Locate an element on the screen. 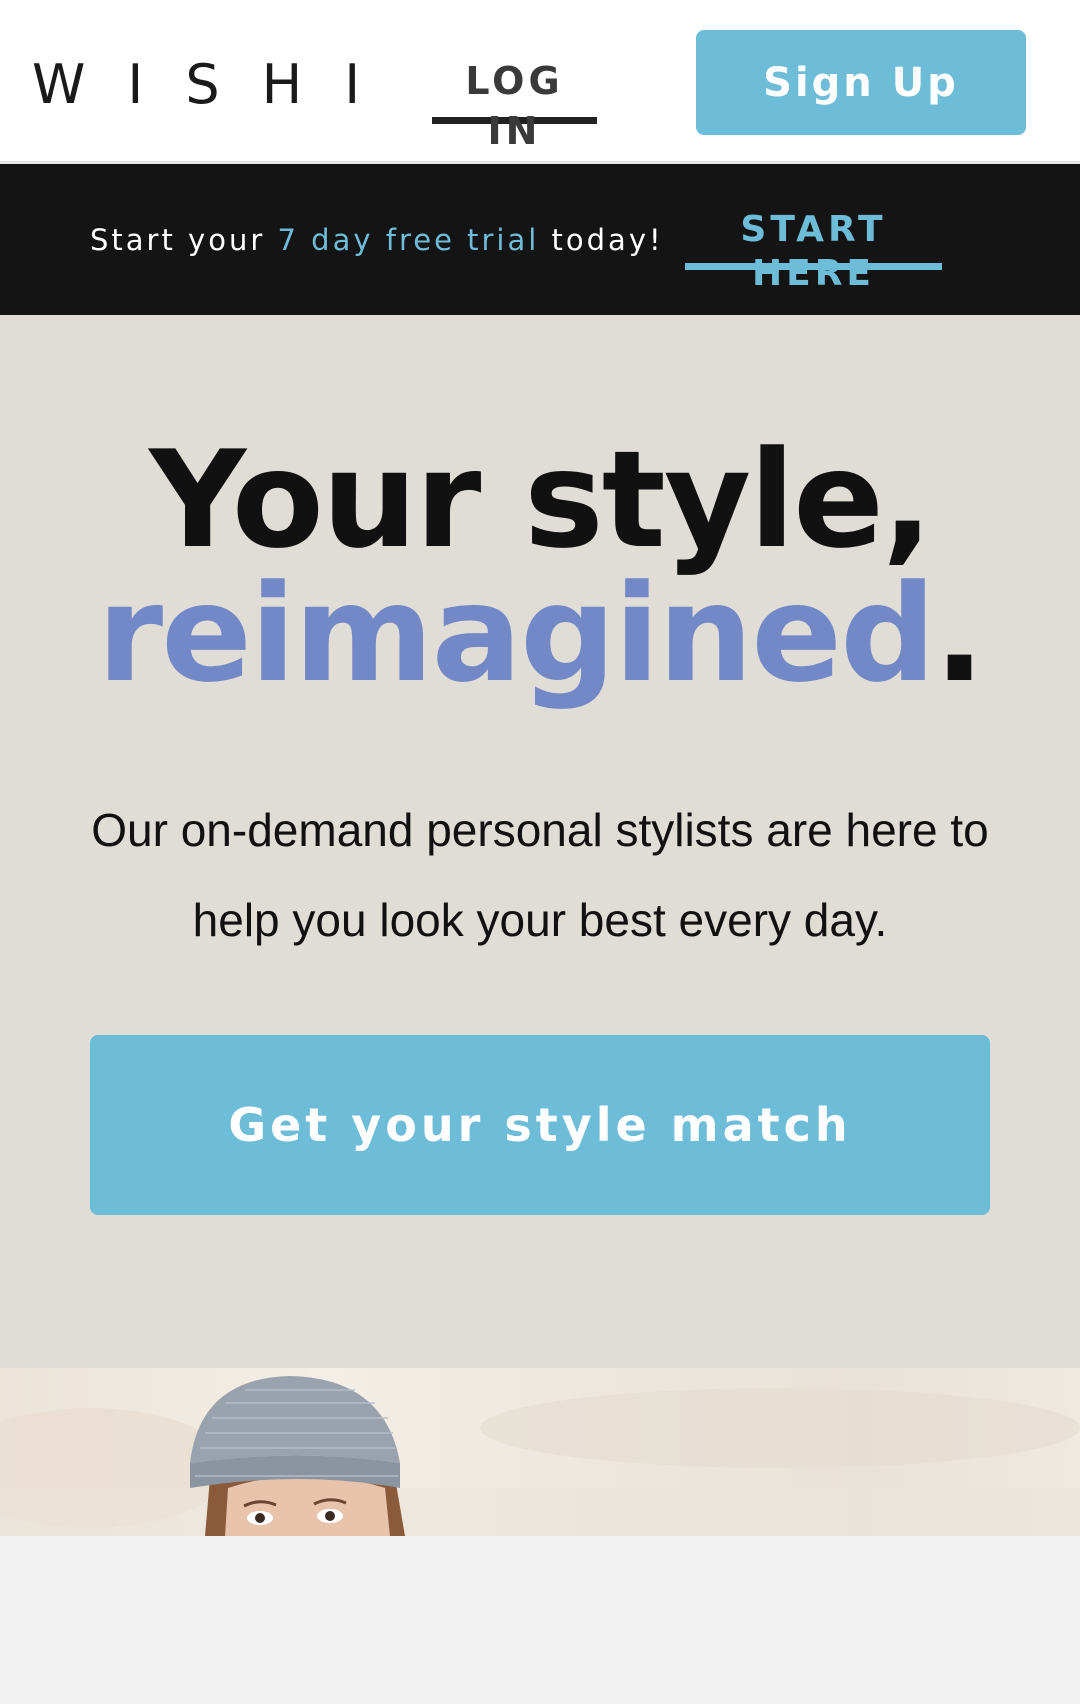  login-link: LOG IN is located at coordinates (514, 104).